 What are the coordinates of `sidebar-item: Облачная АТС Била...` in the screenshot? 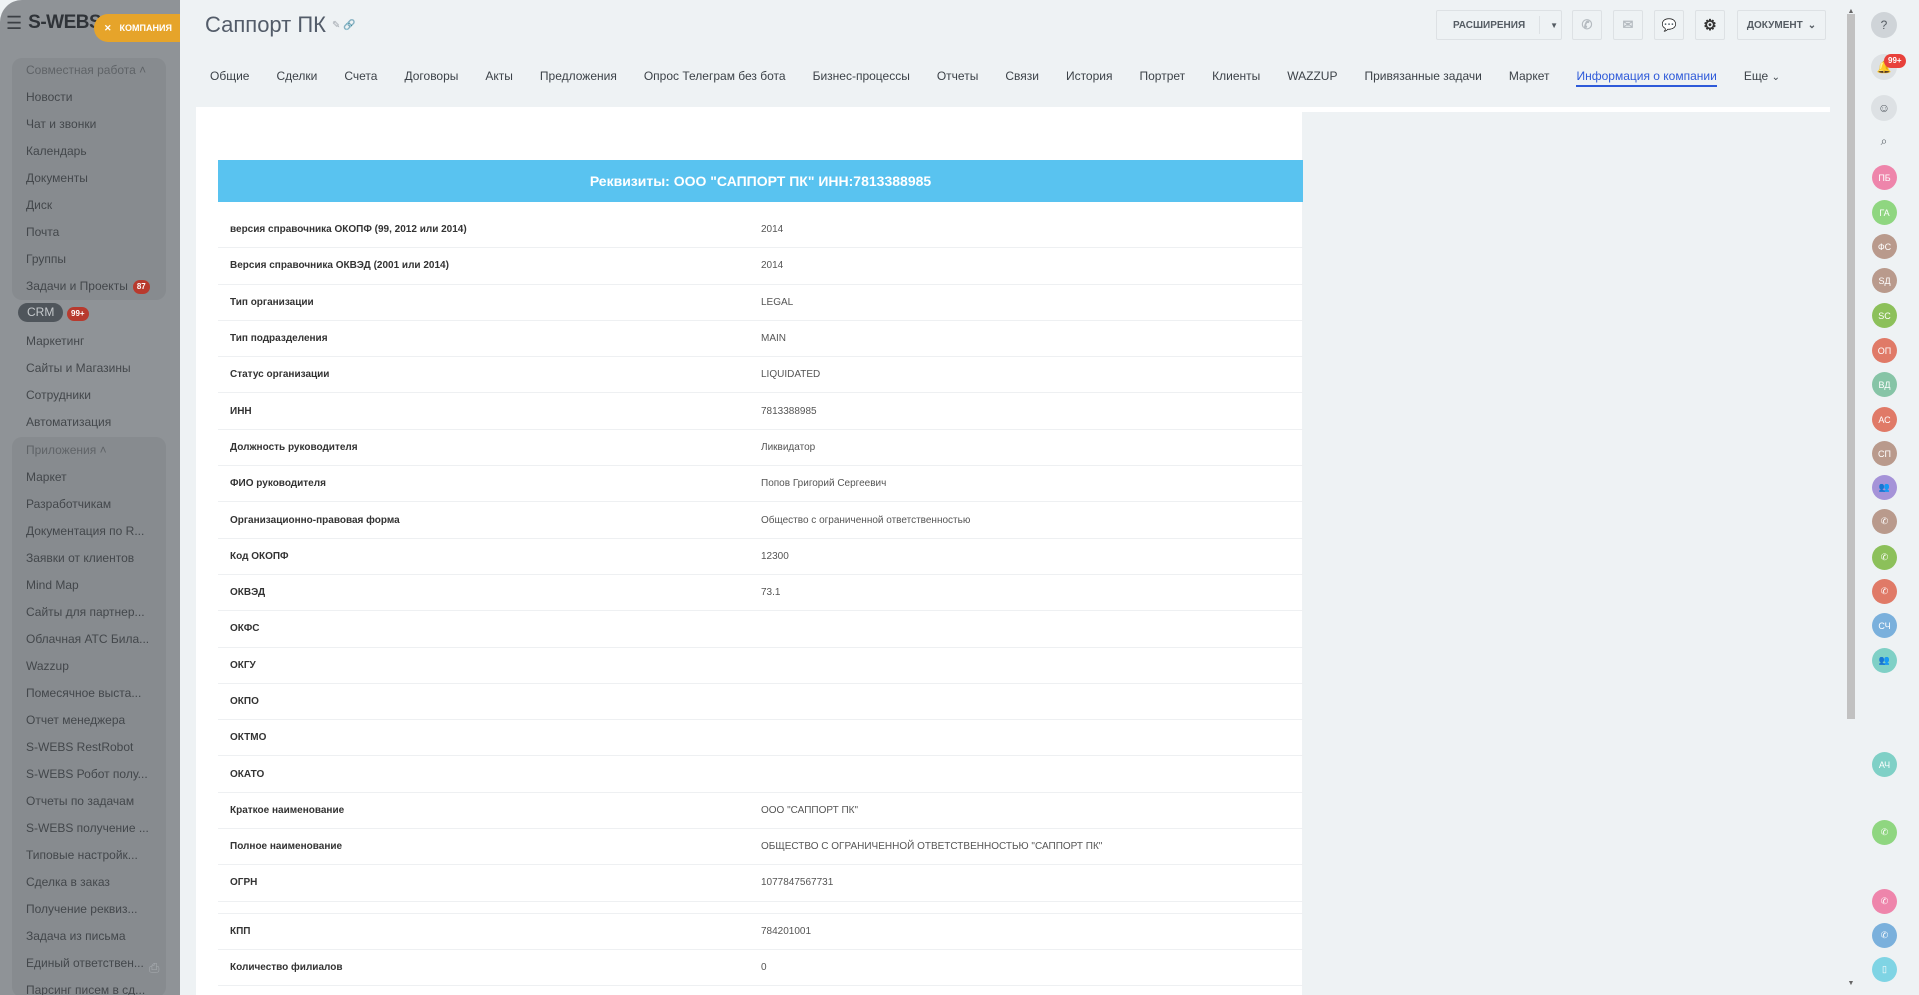 It's located at (87, 639).